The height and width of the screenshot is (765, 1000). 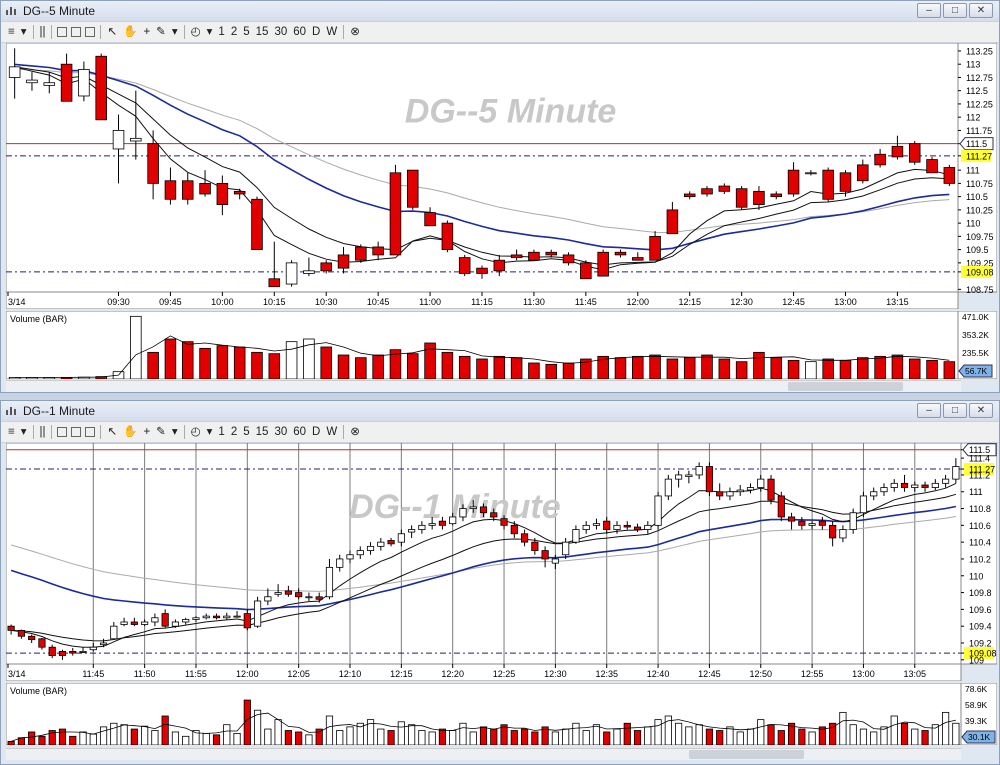 I want to click on time-tick-label: 11:00, so click(x=430, y=302).